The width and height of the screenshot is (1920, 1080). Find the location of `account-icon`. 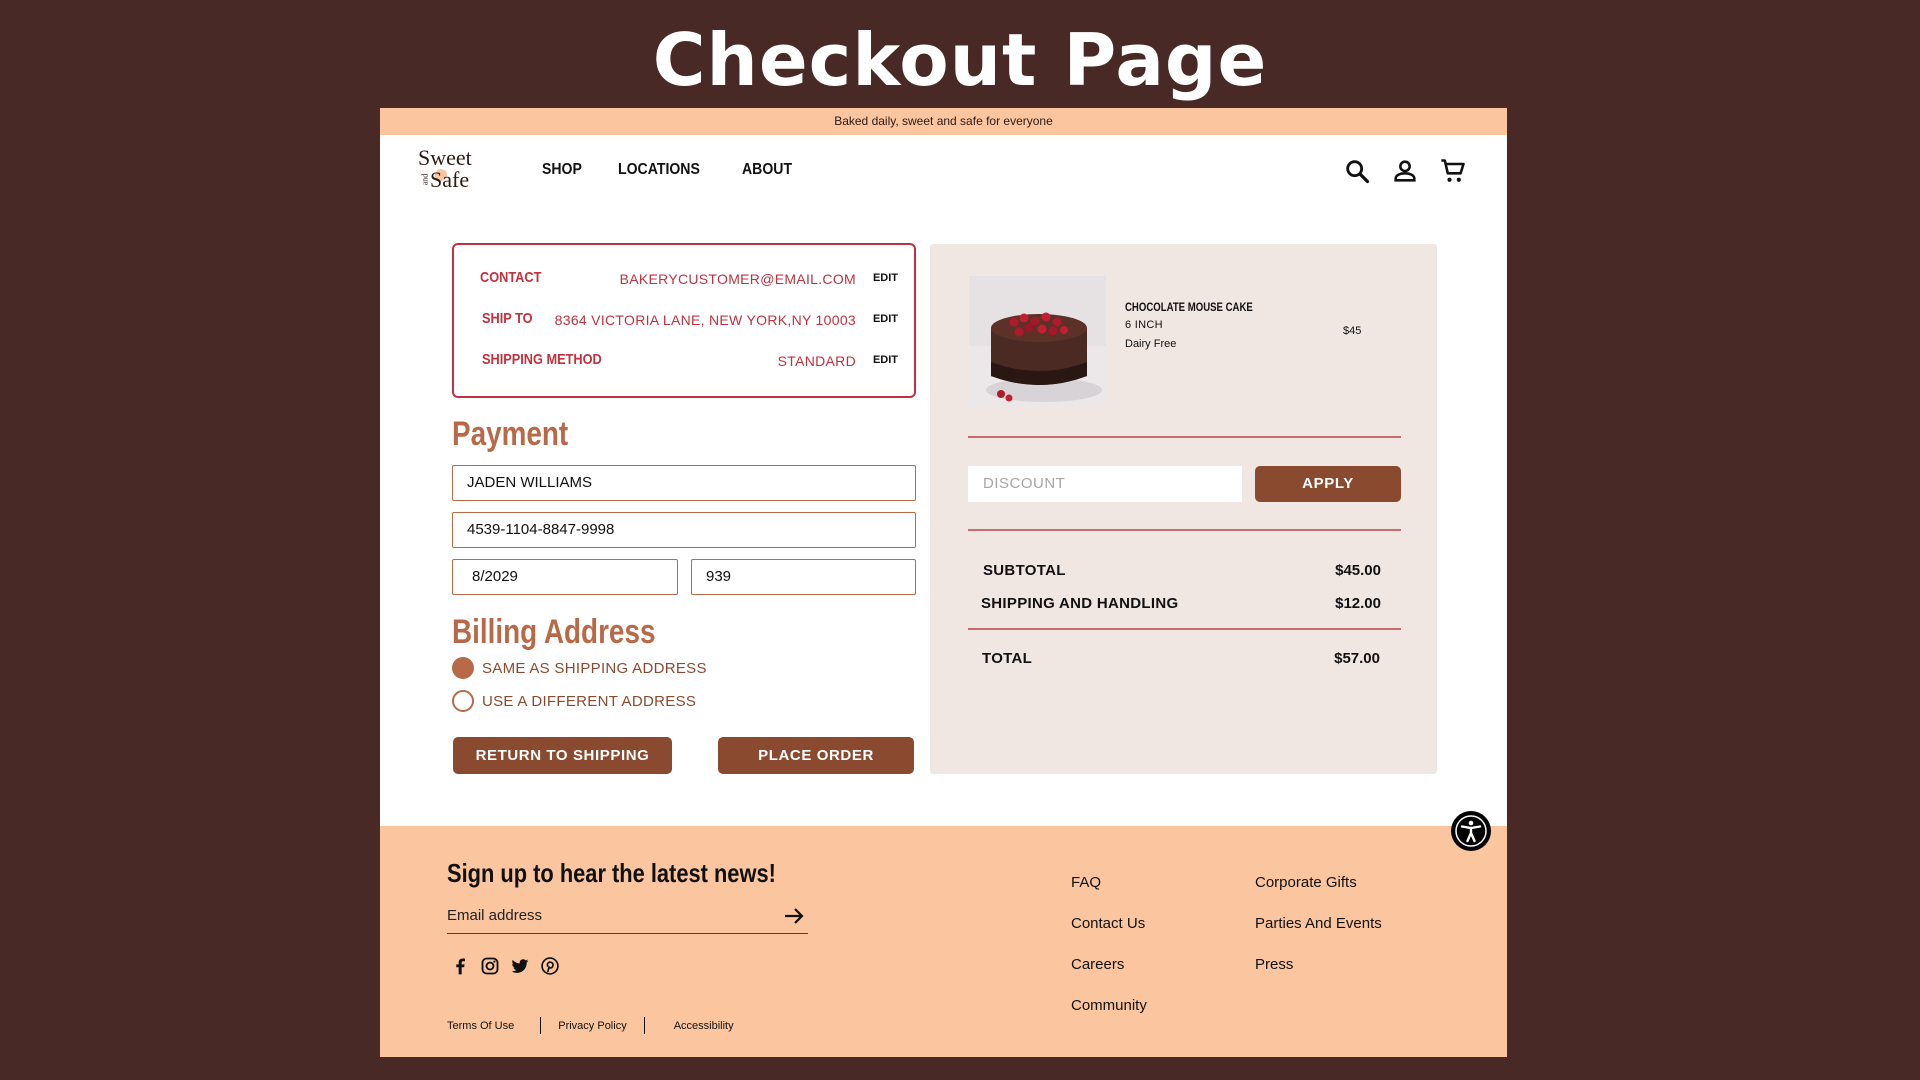

account-icon is located at coordinates (1405, 171).